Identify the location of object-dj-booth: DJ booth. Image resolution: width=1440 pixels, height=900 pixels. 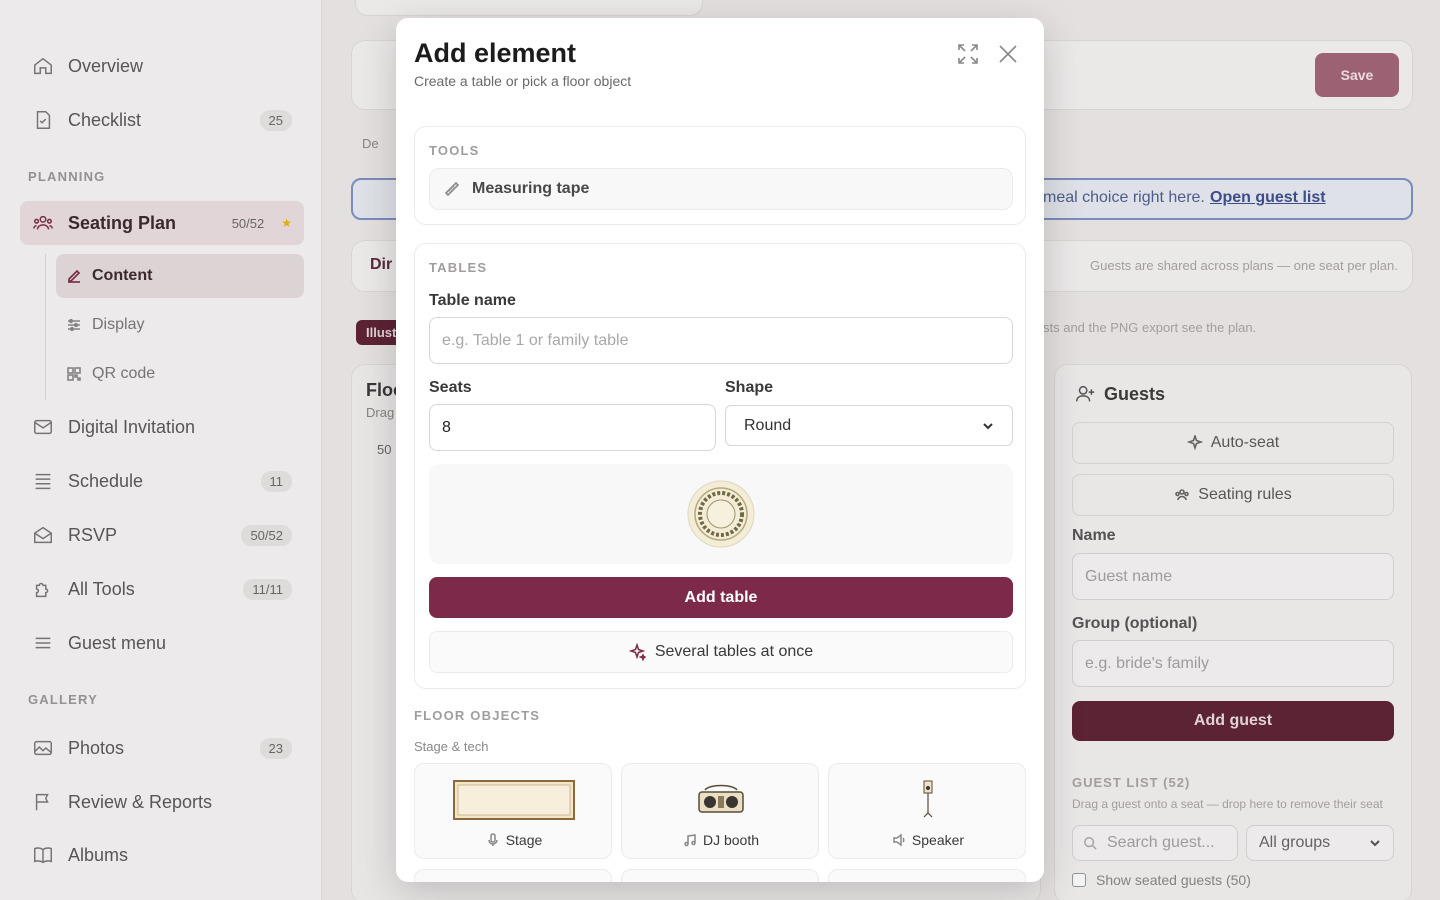
(720, 811).